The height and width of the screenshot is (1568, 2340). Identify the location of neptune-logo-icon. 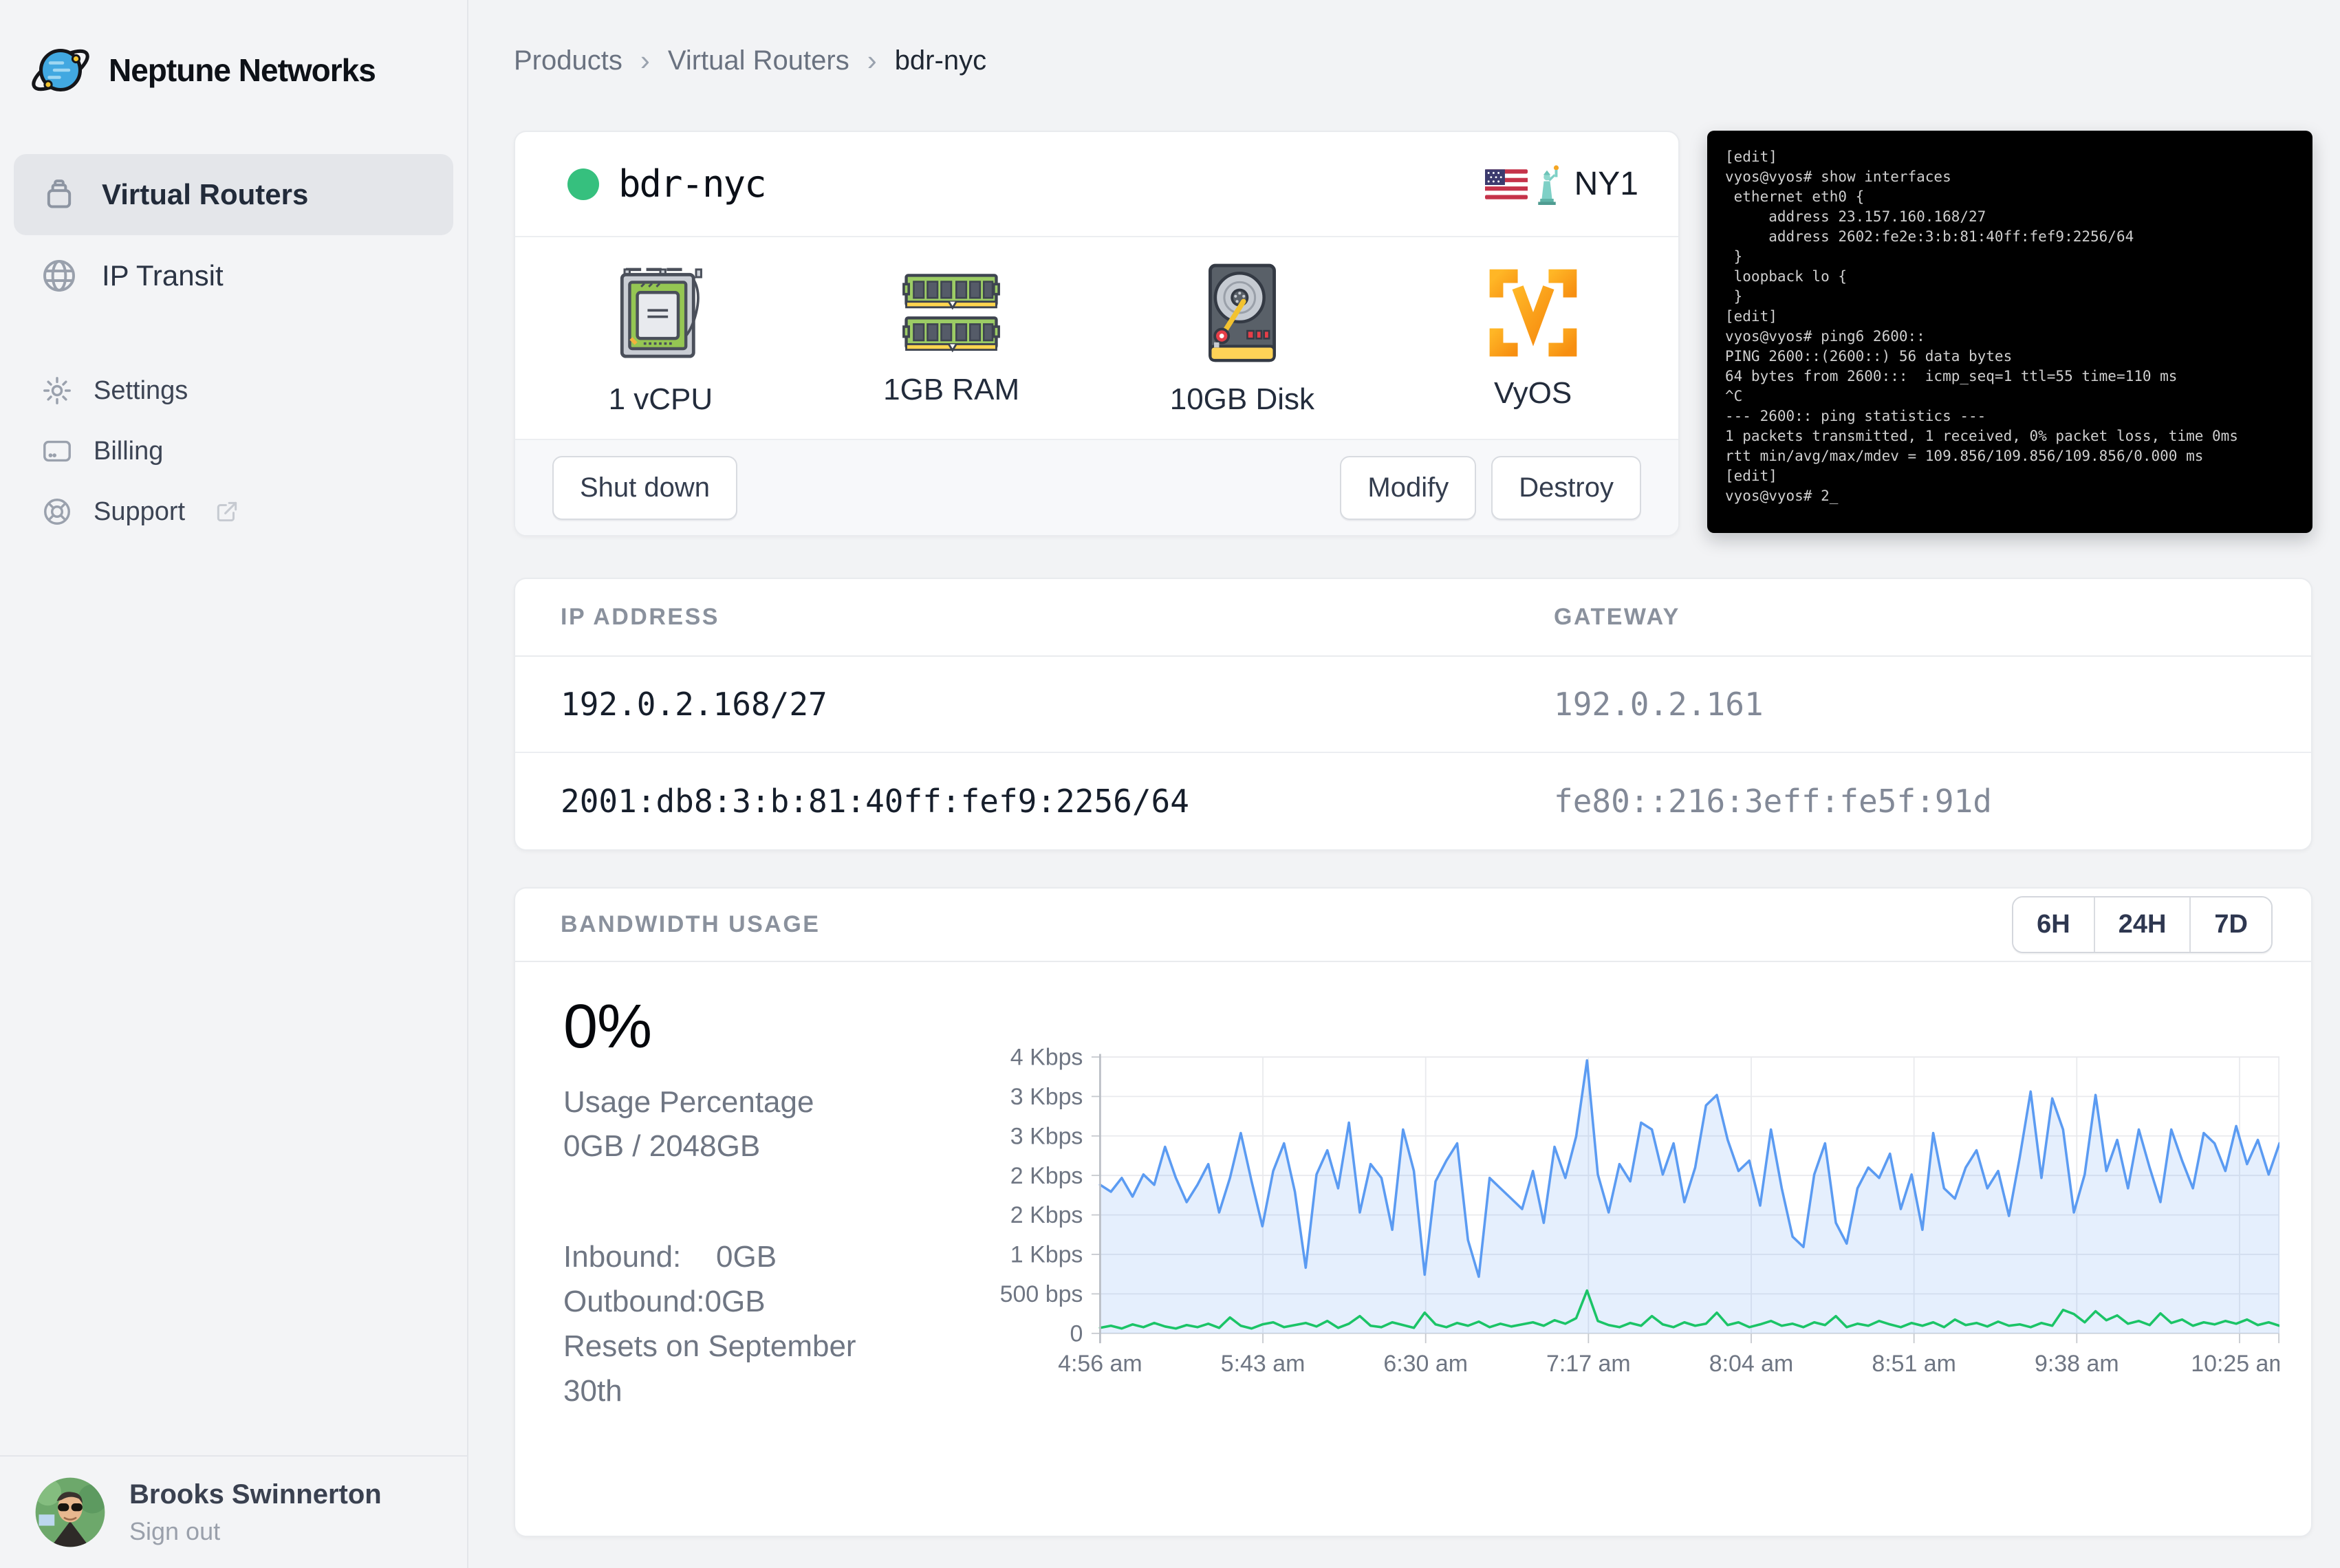
(61, 70).